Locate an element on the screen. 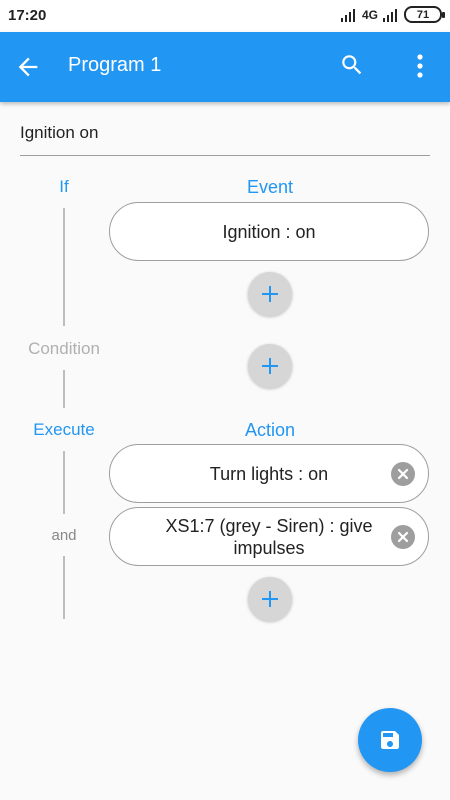 The height and width of the screenshot is (800, 450). add-event-button is located at coordinates (270, 294).